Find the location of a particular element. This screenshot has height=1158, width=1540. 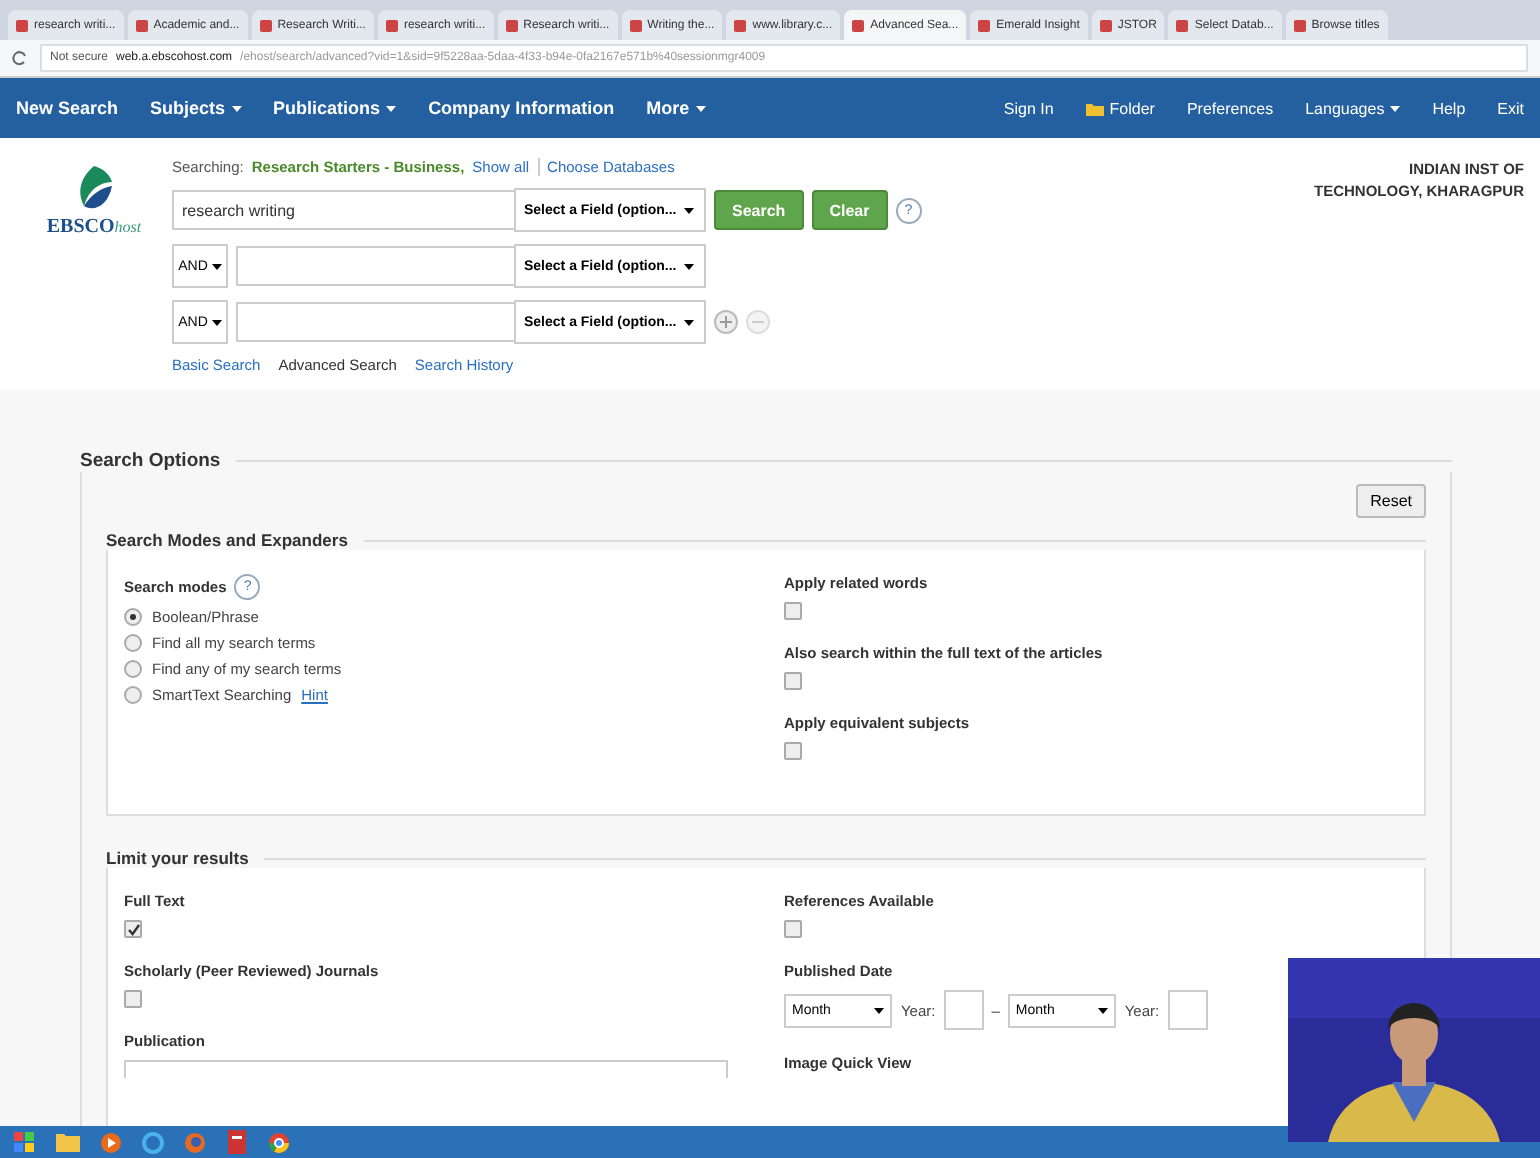

document-icon is located at coordinates (237, 1142).